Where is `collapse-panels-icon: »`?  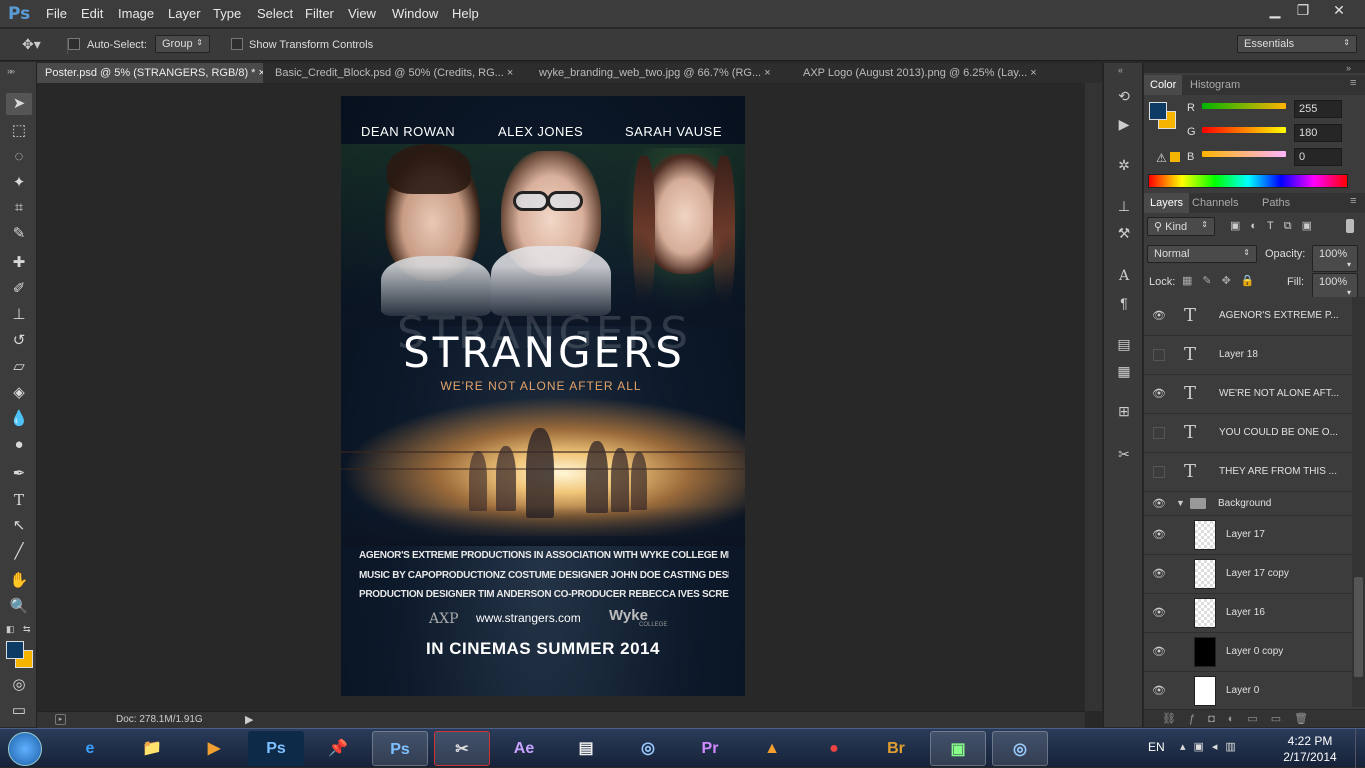
collapse-panels-icon: » is located at coordinates (1348, 68).